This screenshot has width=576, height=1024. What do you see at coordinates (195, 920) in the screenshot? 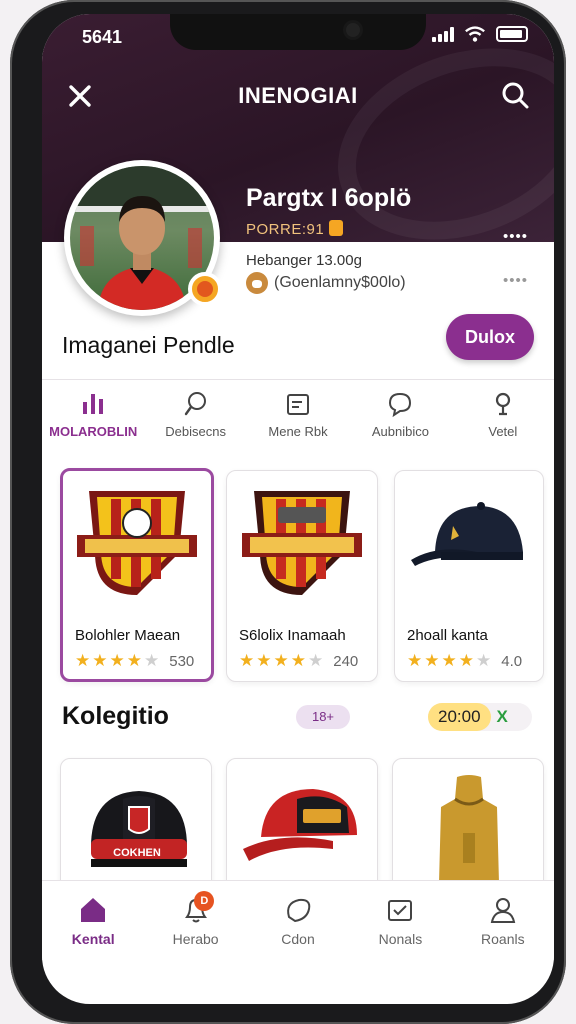
I see `nav-herabo: D Herabo` at bounding box center [195, 920].